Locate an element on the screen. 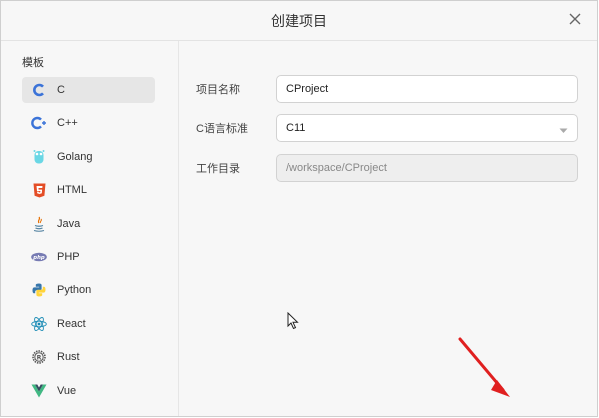  work-dir-label: 工作目录 is located at coordinates (218, 169).